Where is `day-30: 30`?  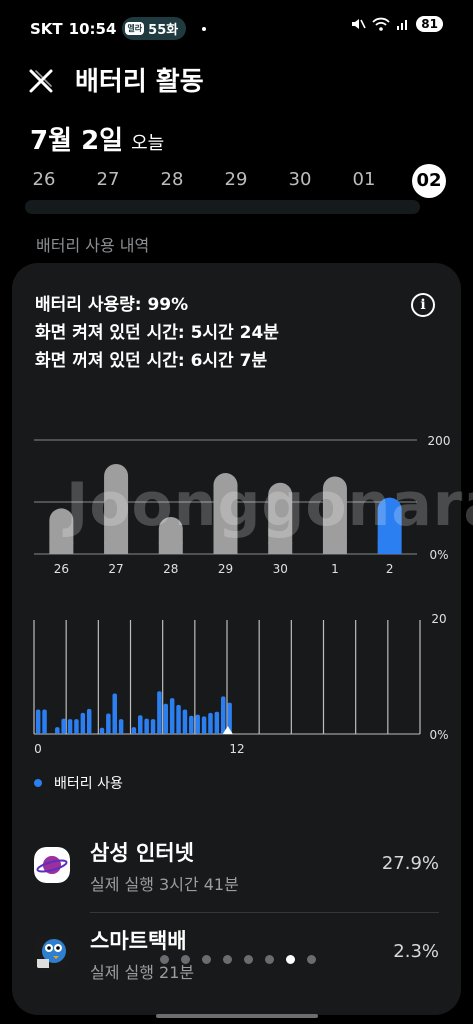 day-30: 30 is located at coordinates (300, 179).